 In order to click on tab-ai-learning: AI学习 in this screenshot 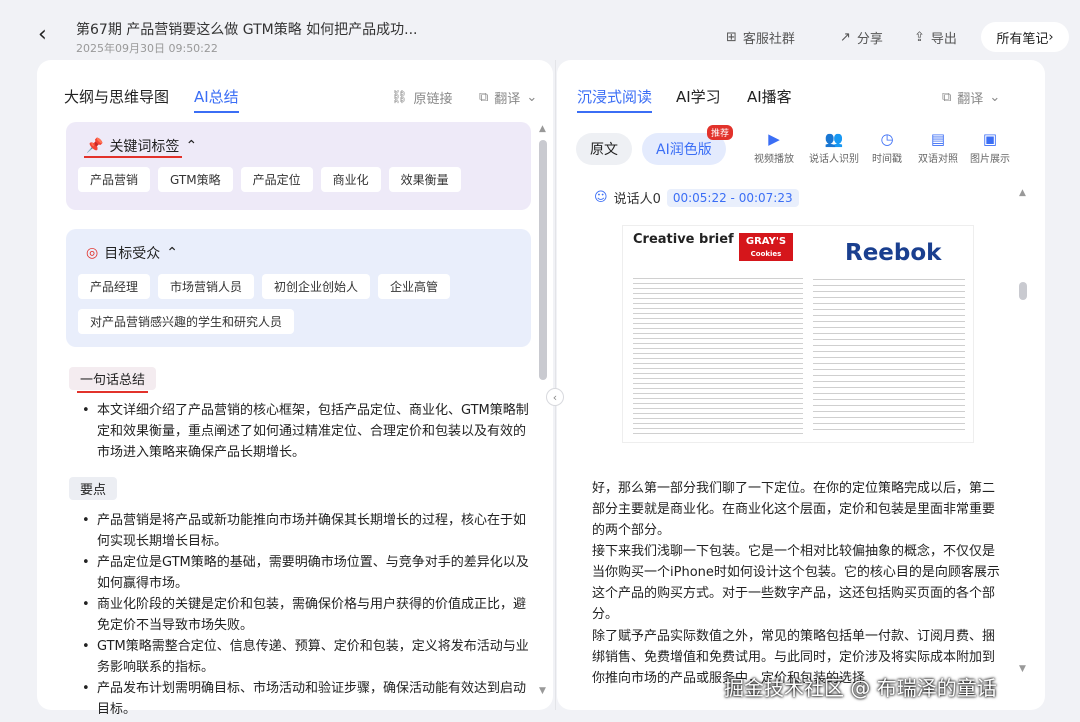, I will do `click(698, 96)`.